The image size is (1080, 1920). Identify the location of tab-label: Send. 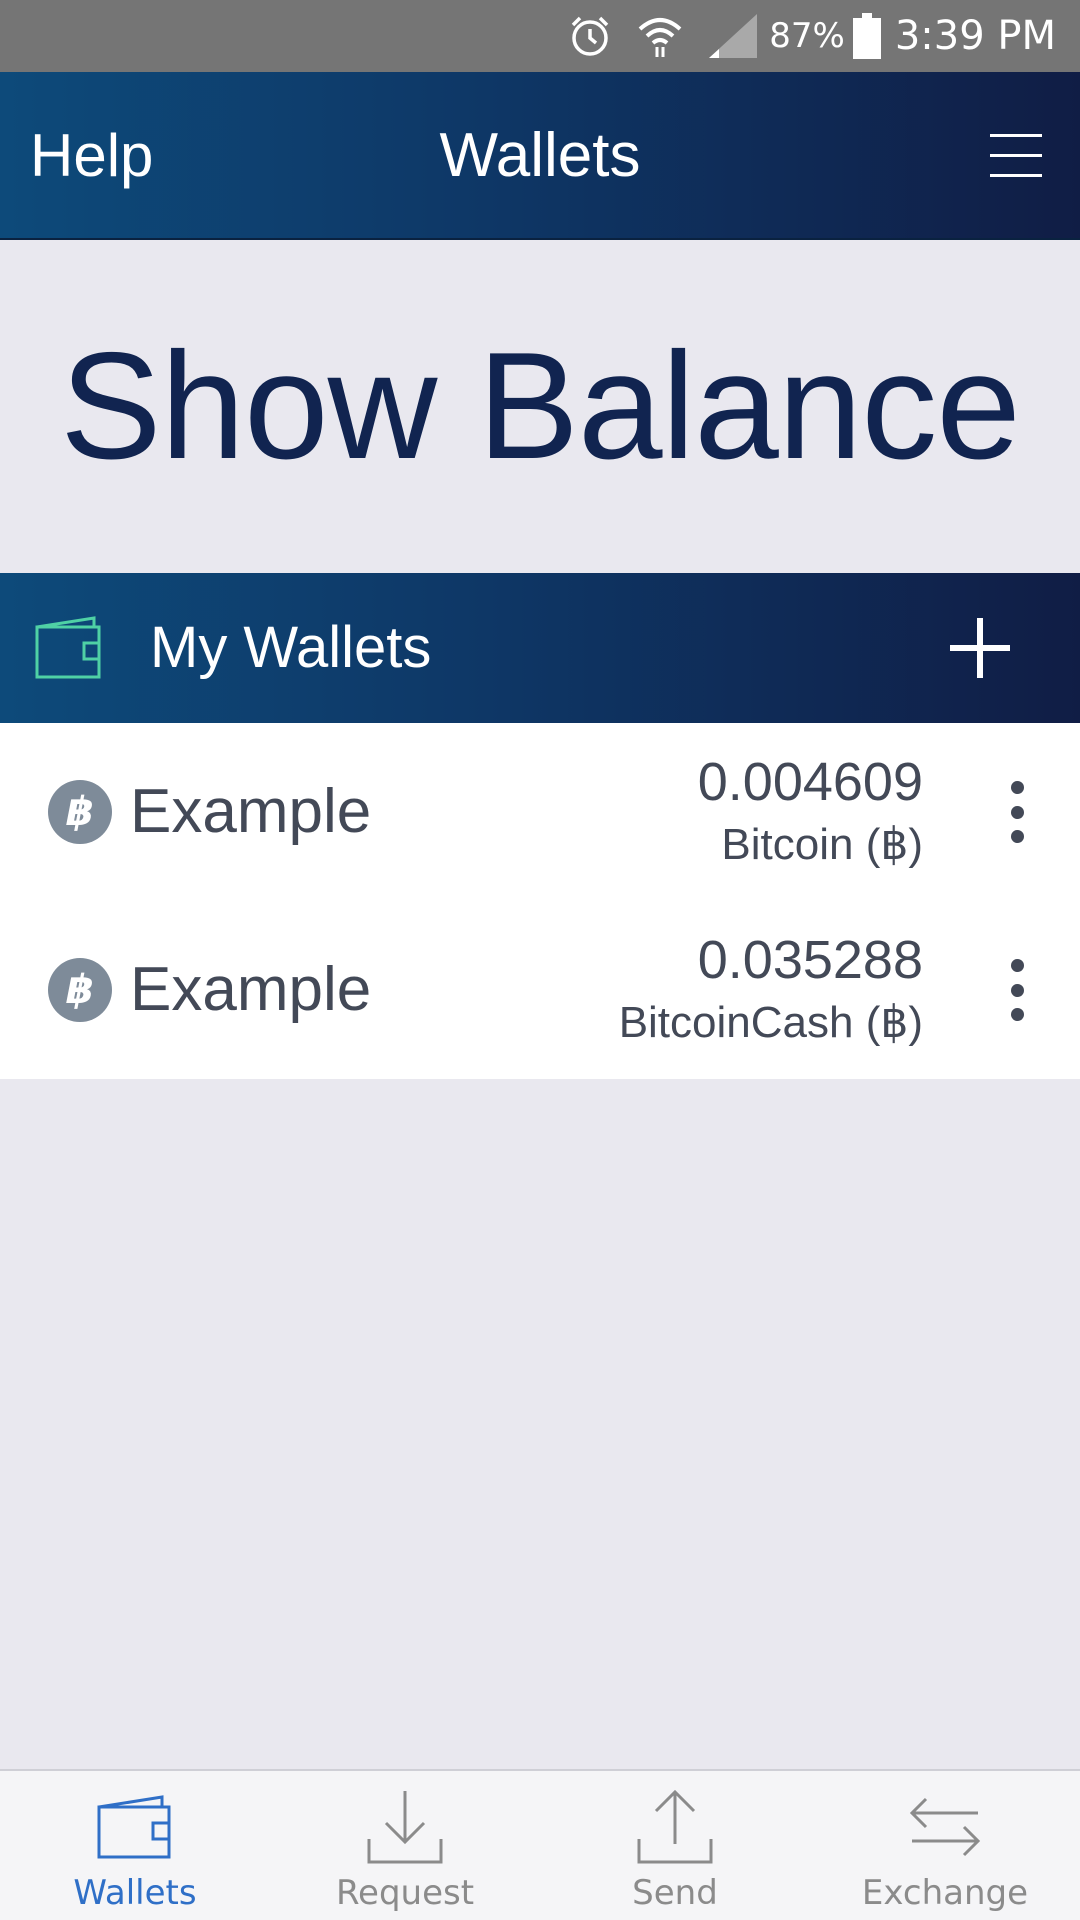
(675, 1893).